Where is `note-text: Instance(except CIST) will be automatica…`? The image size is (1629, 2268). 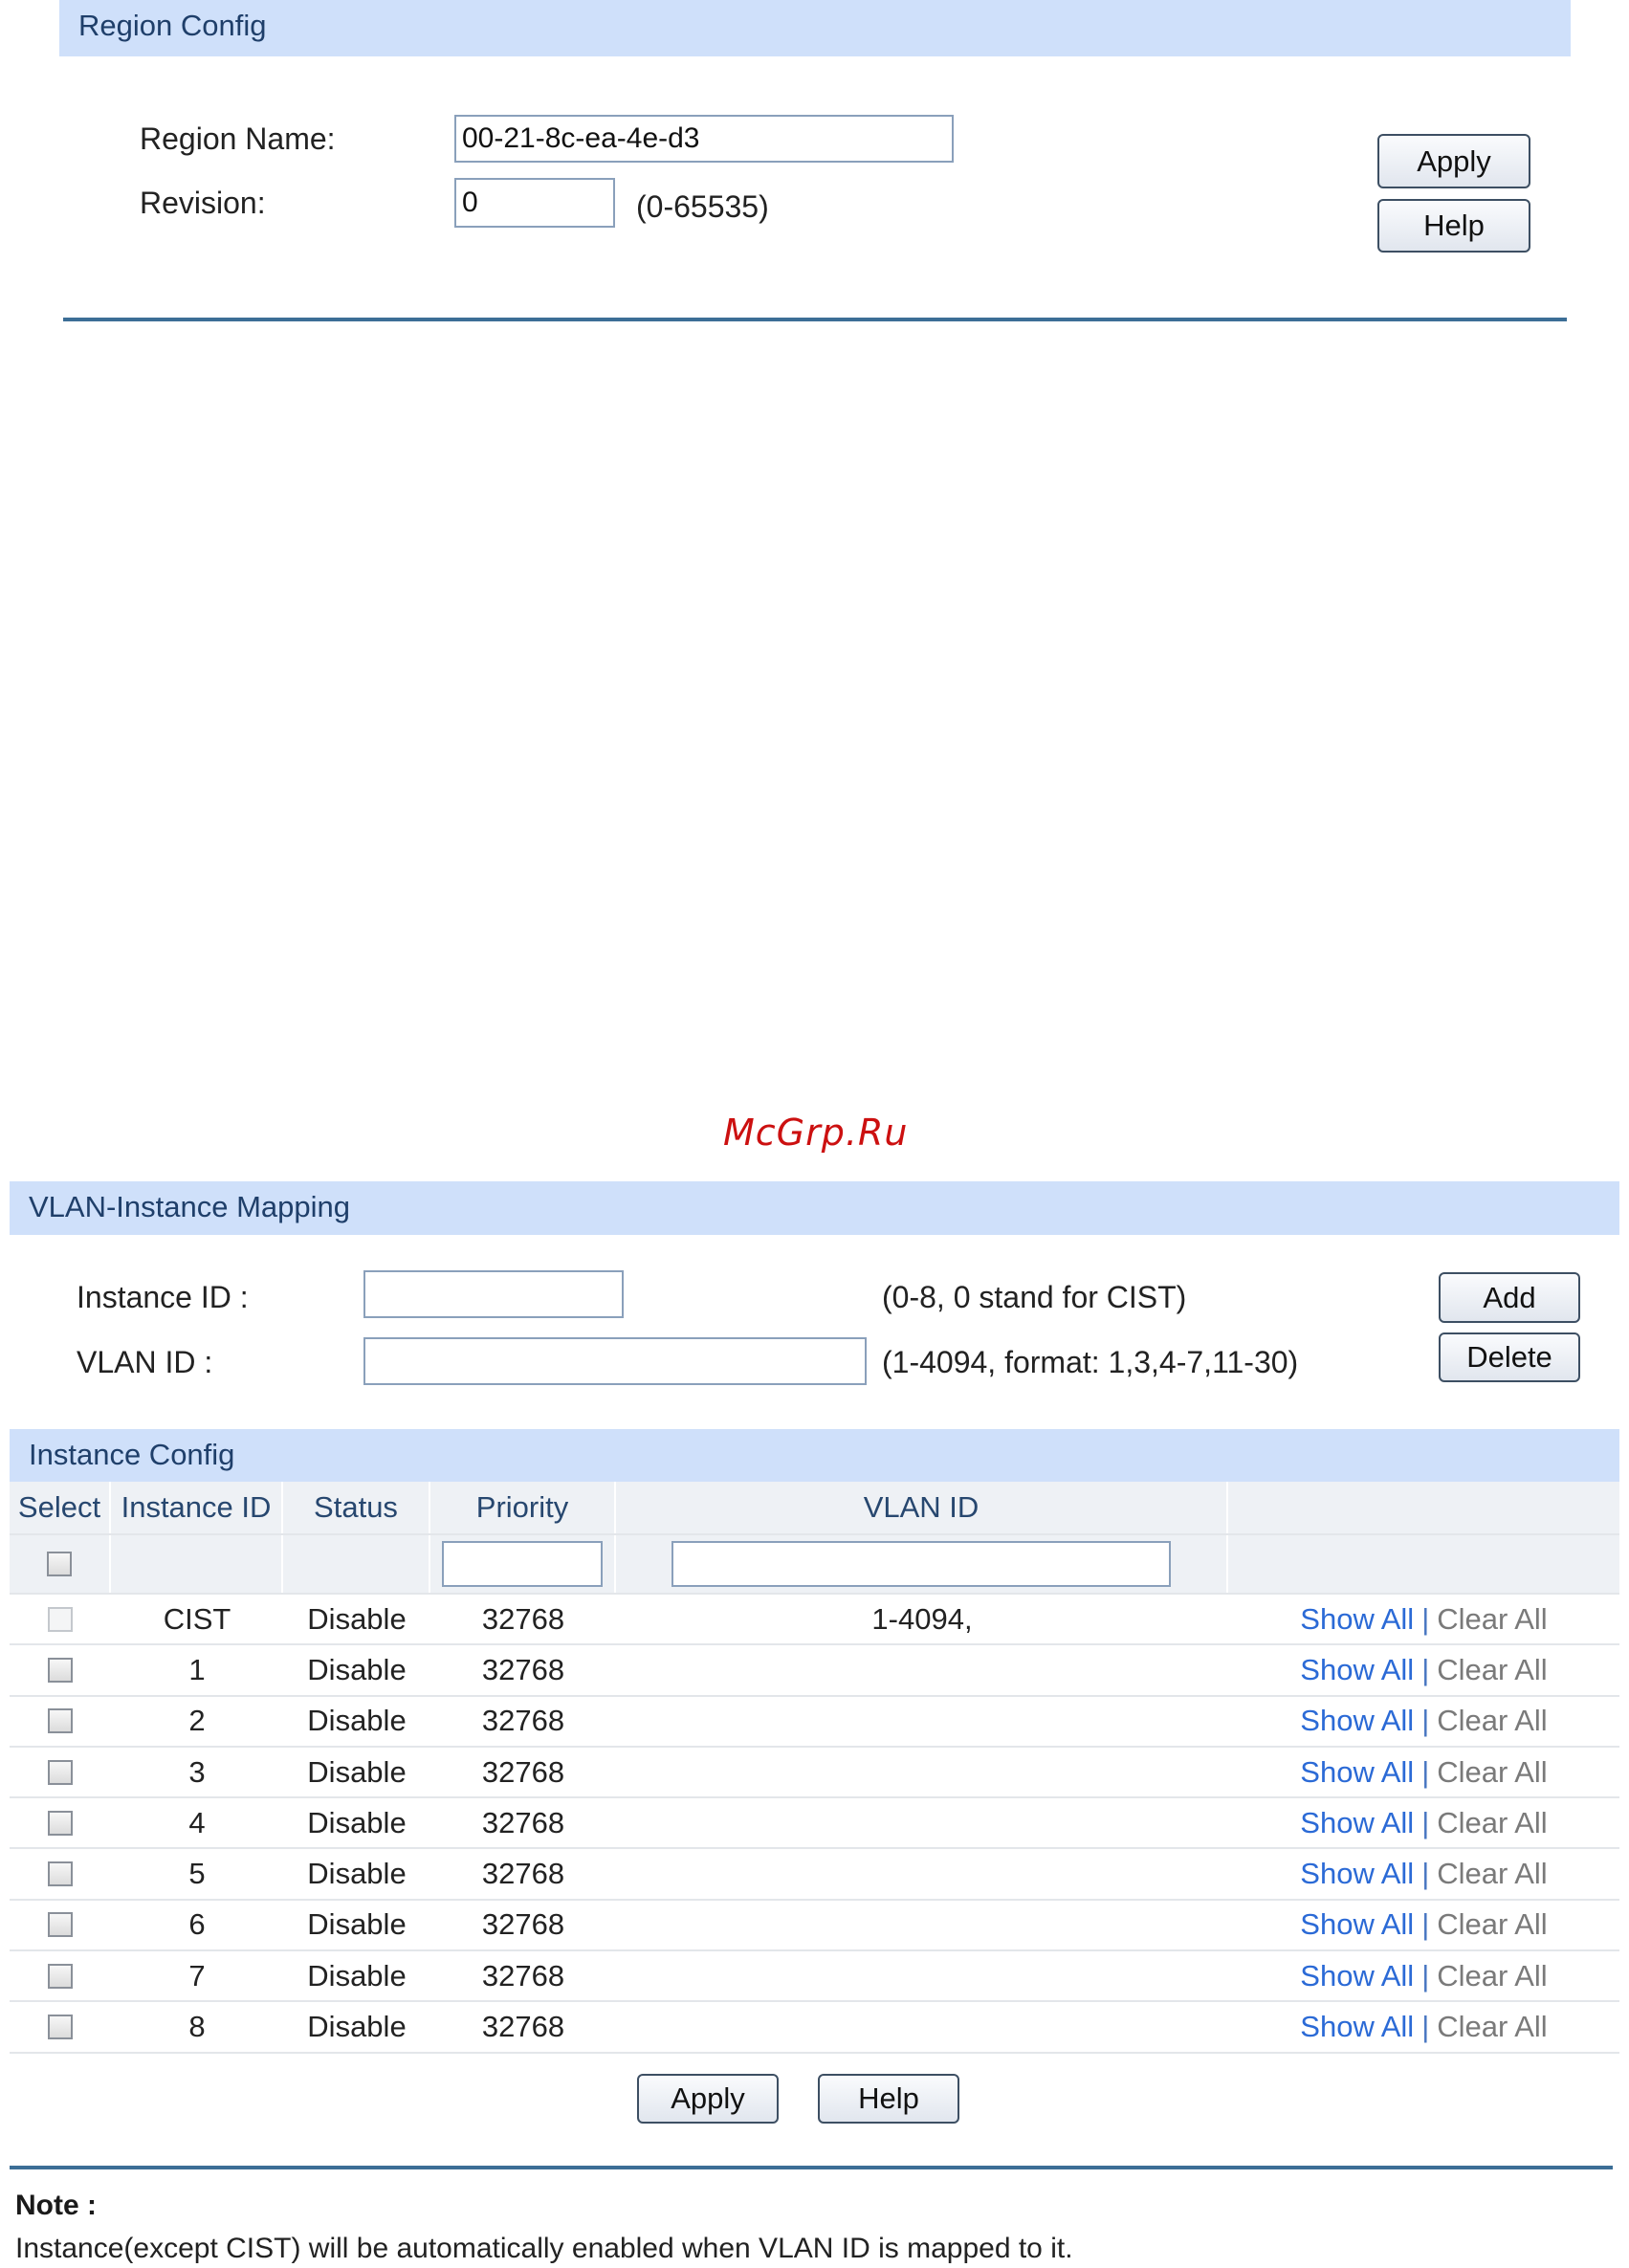 note-text: Instance(except CIST) will be automatica… is located at coordinates (544, 2248).